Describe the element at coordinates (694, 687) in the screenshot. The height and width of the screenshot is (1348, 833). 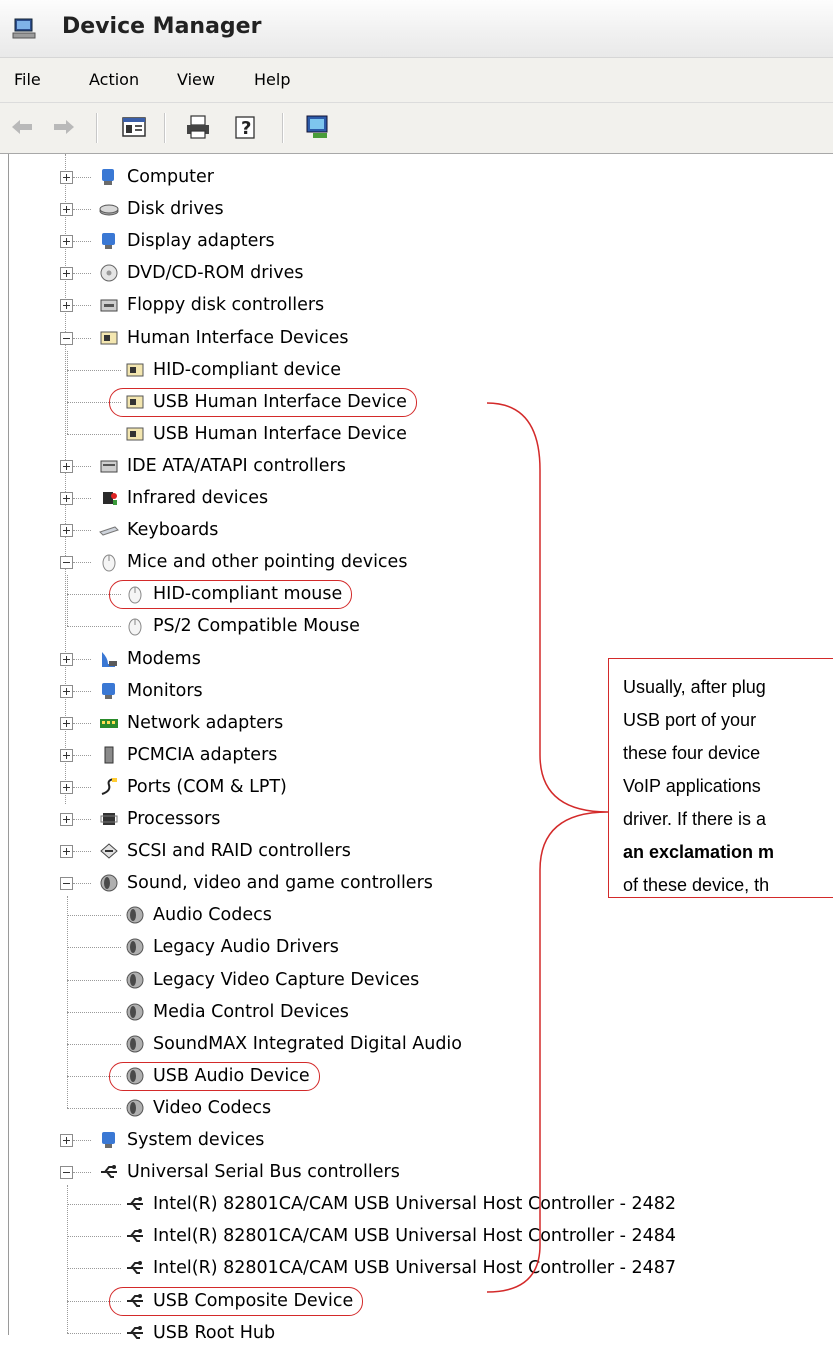
I see `callout-line: Usually, after plug` at that location.